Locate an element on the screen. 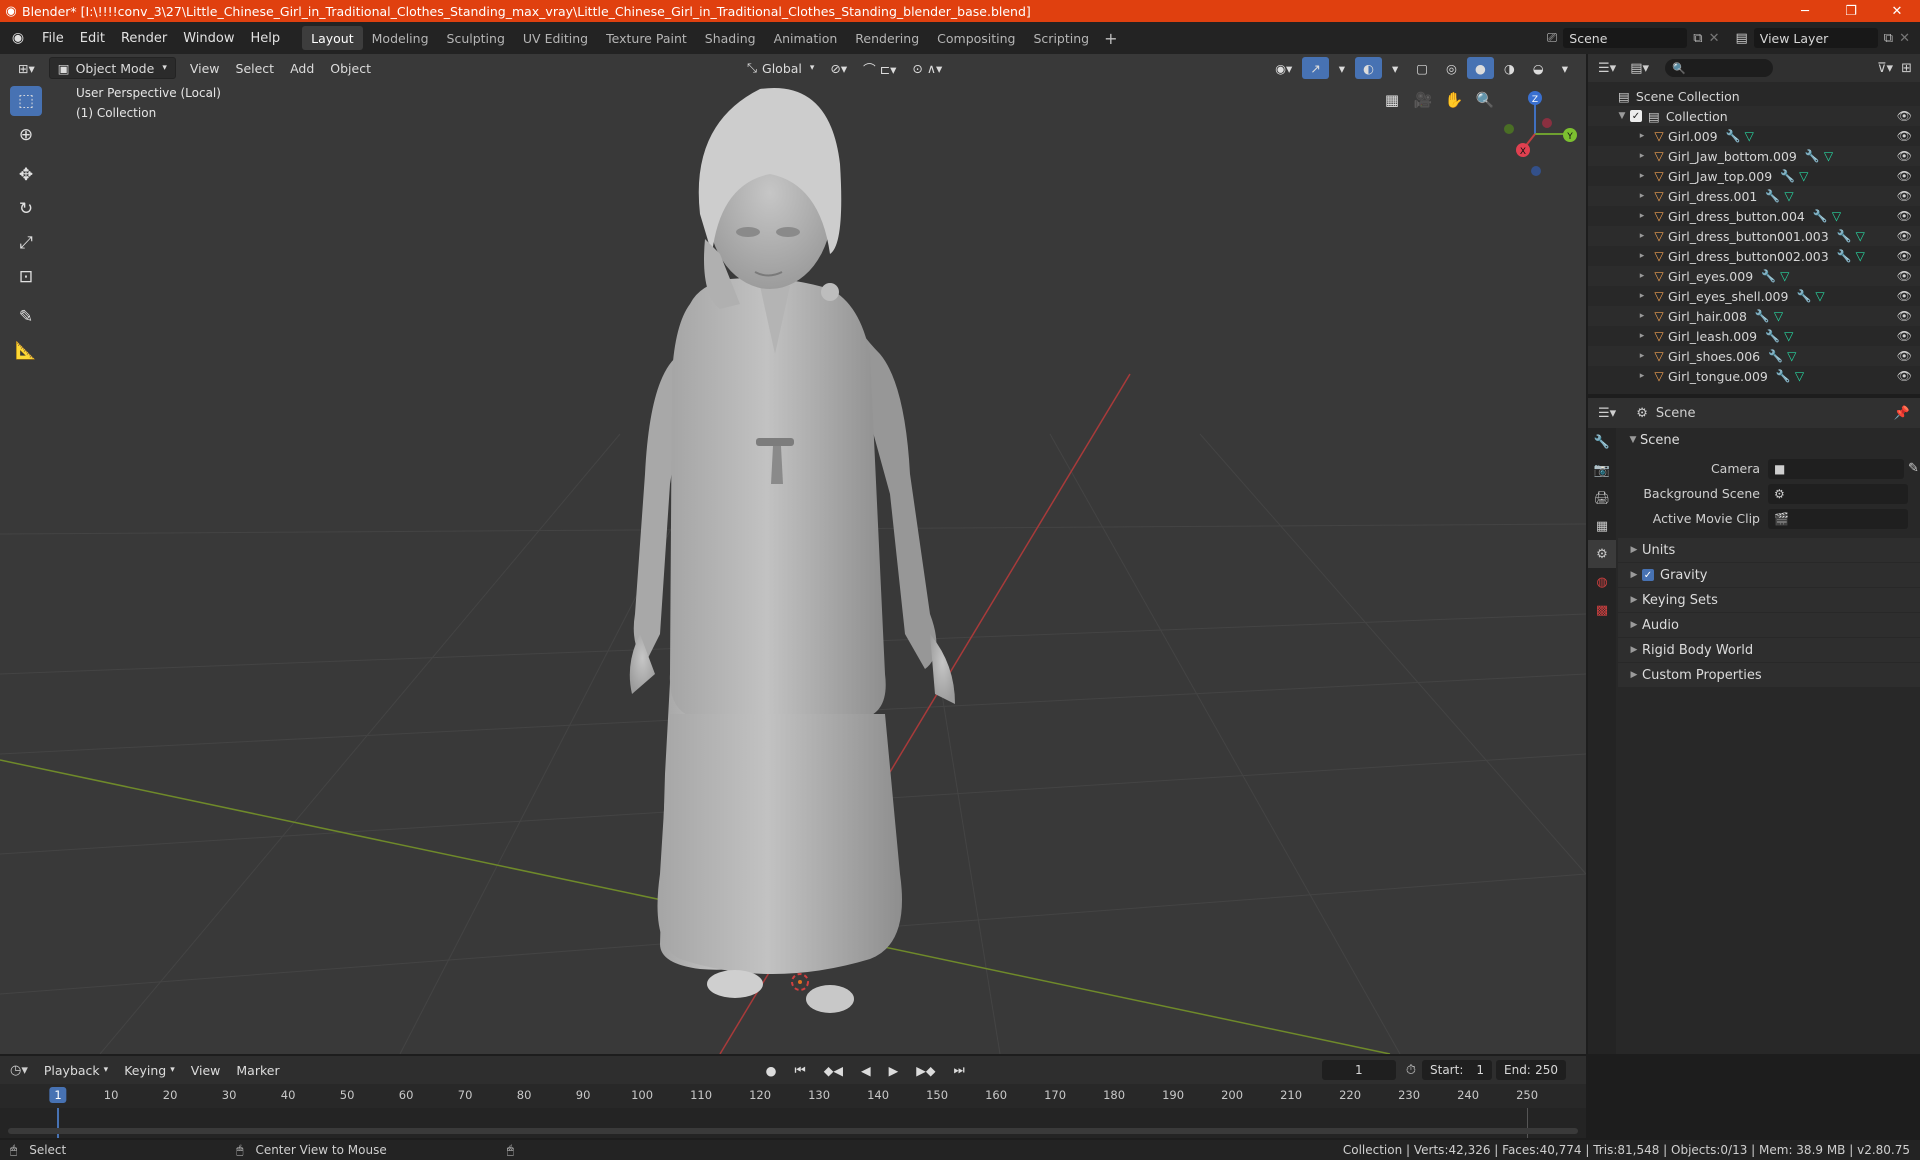 Image resolution: width=1920 pixels, height=1160 pixels. transform-tool-icon: ⊡ is located at coordinates (26, 277).